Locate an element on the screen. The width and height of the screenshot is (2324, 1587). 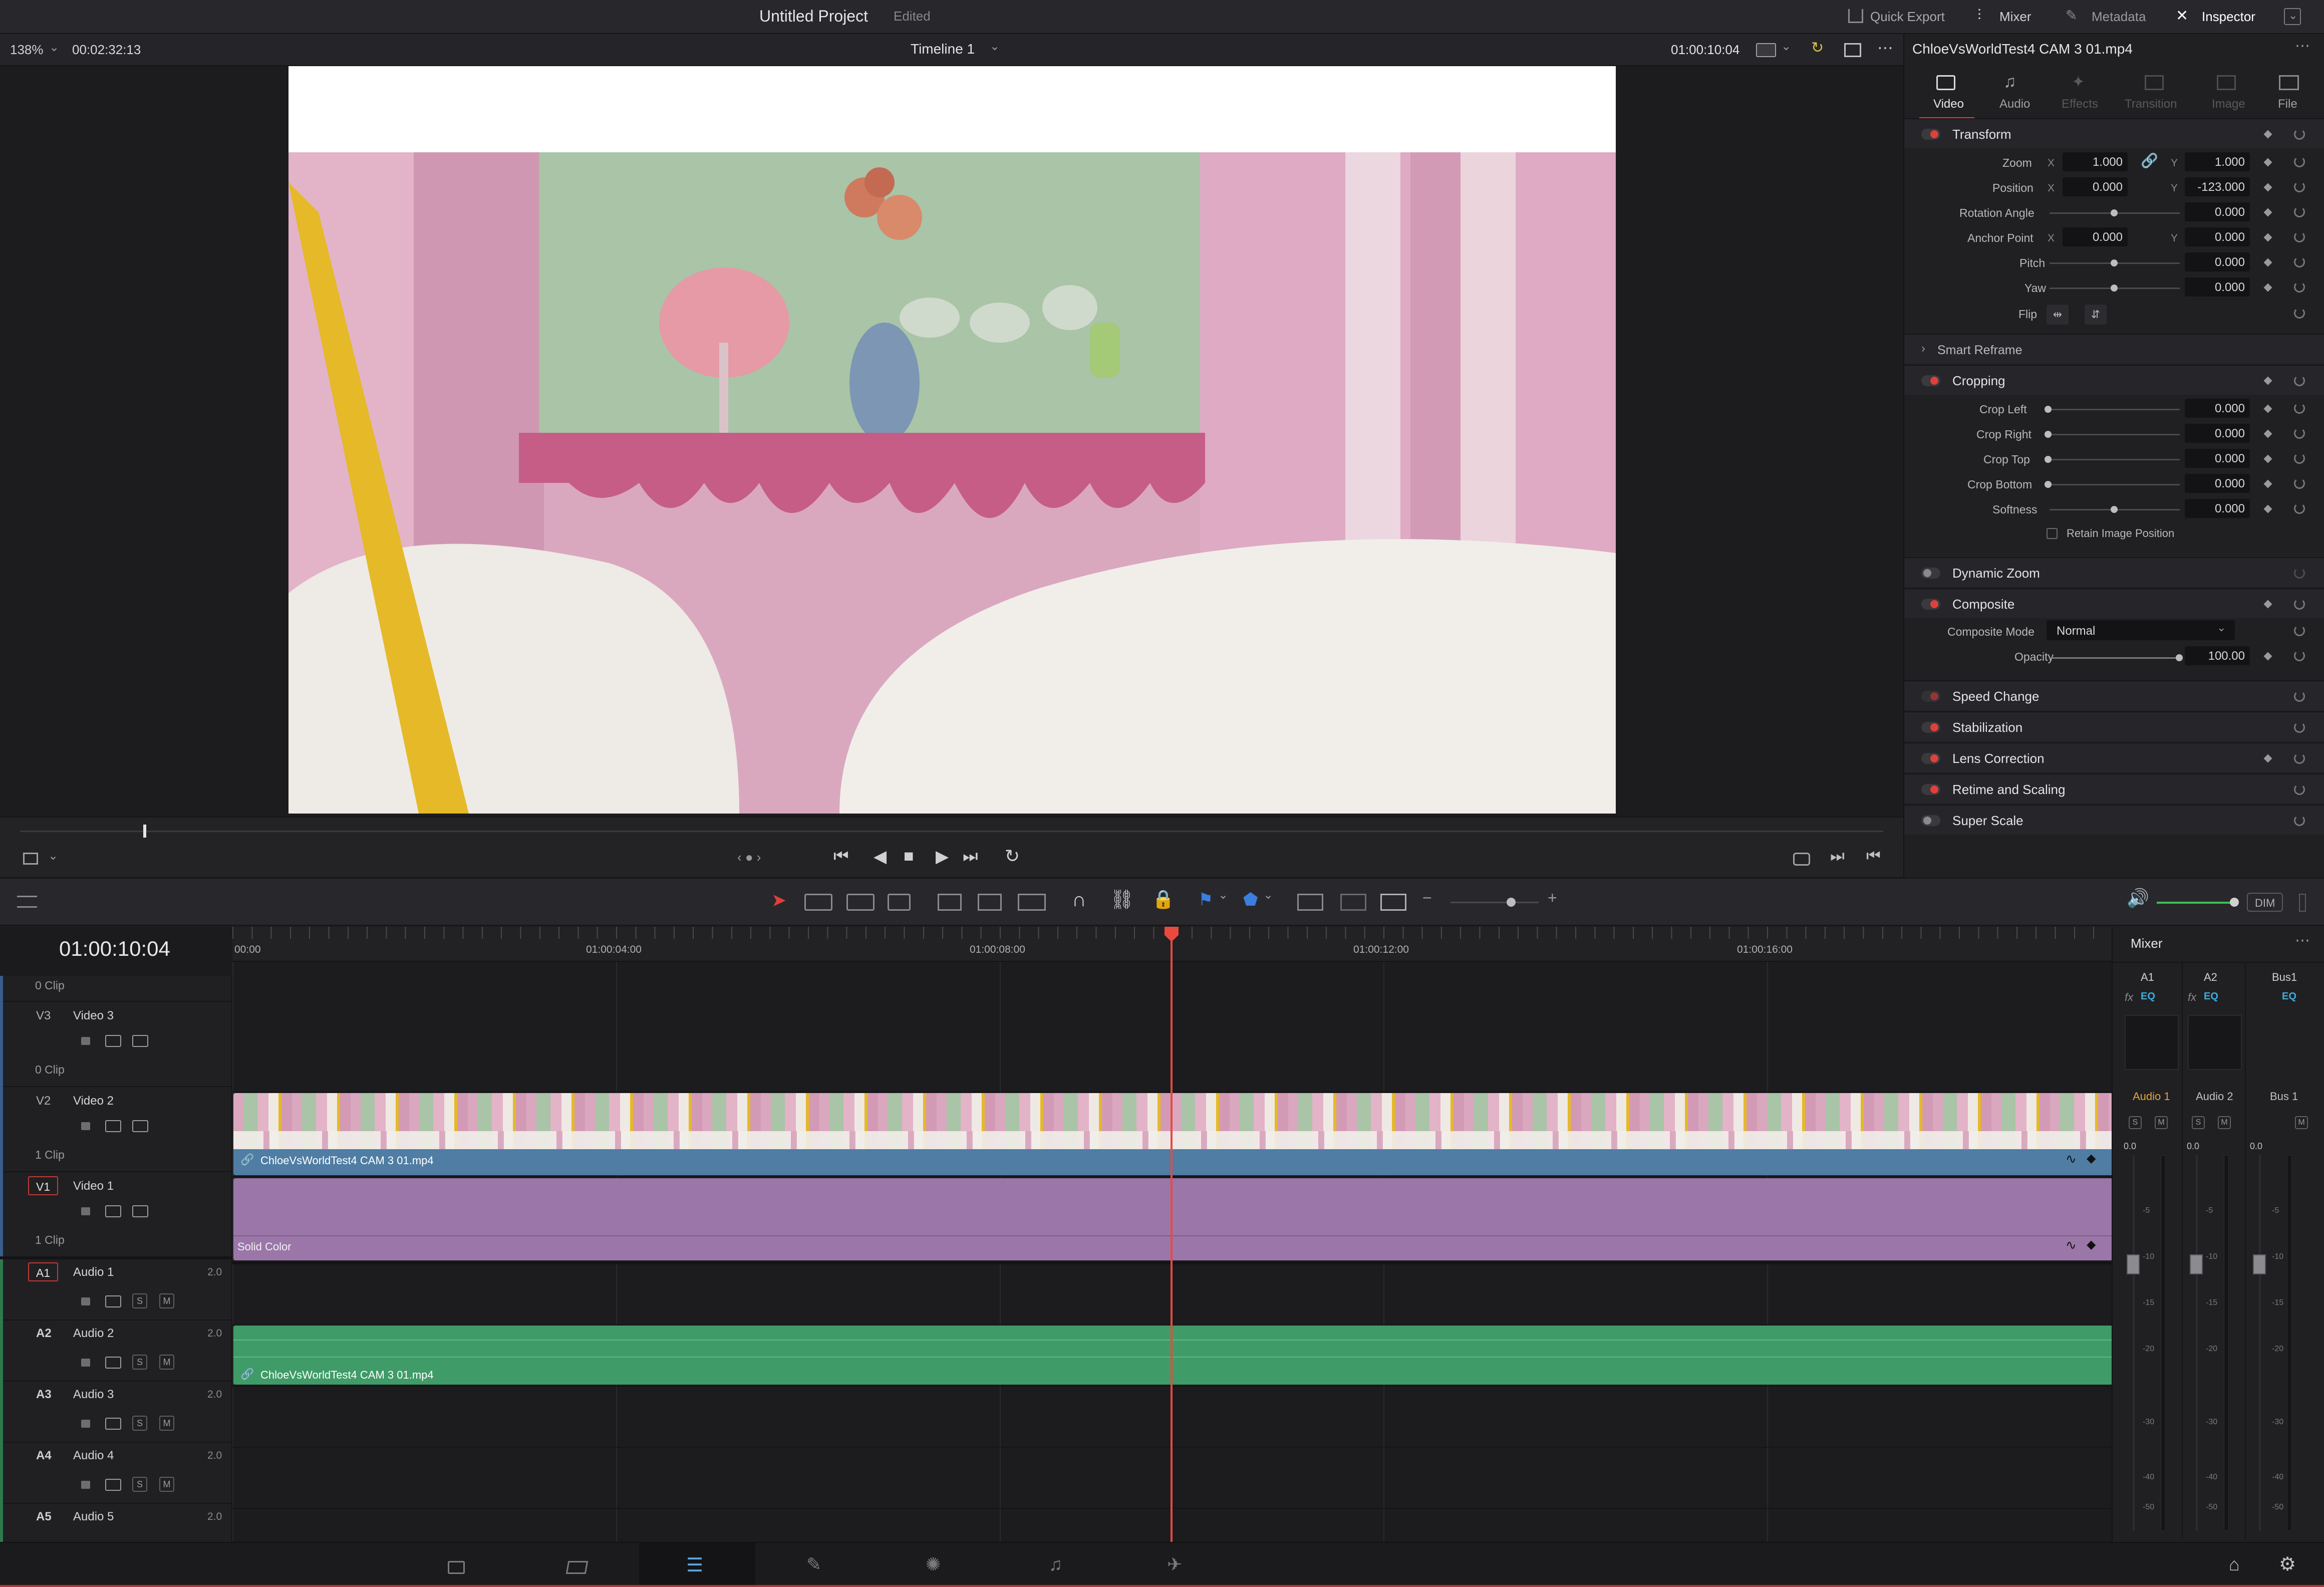
composite-section-header: Composite is located at coordinates (2114, 603).